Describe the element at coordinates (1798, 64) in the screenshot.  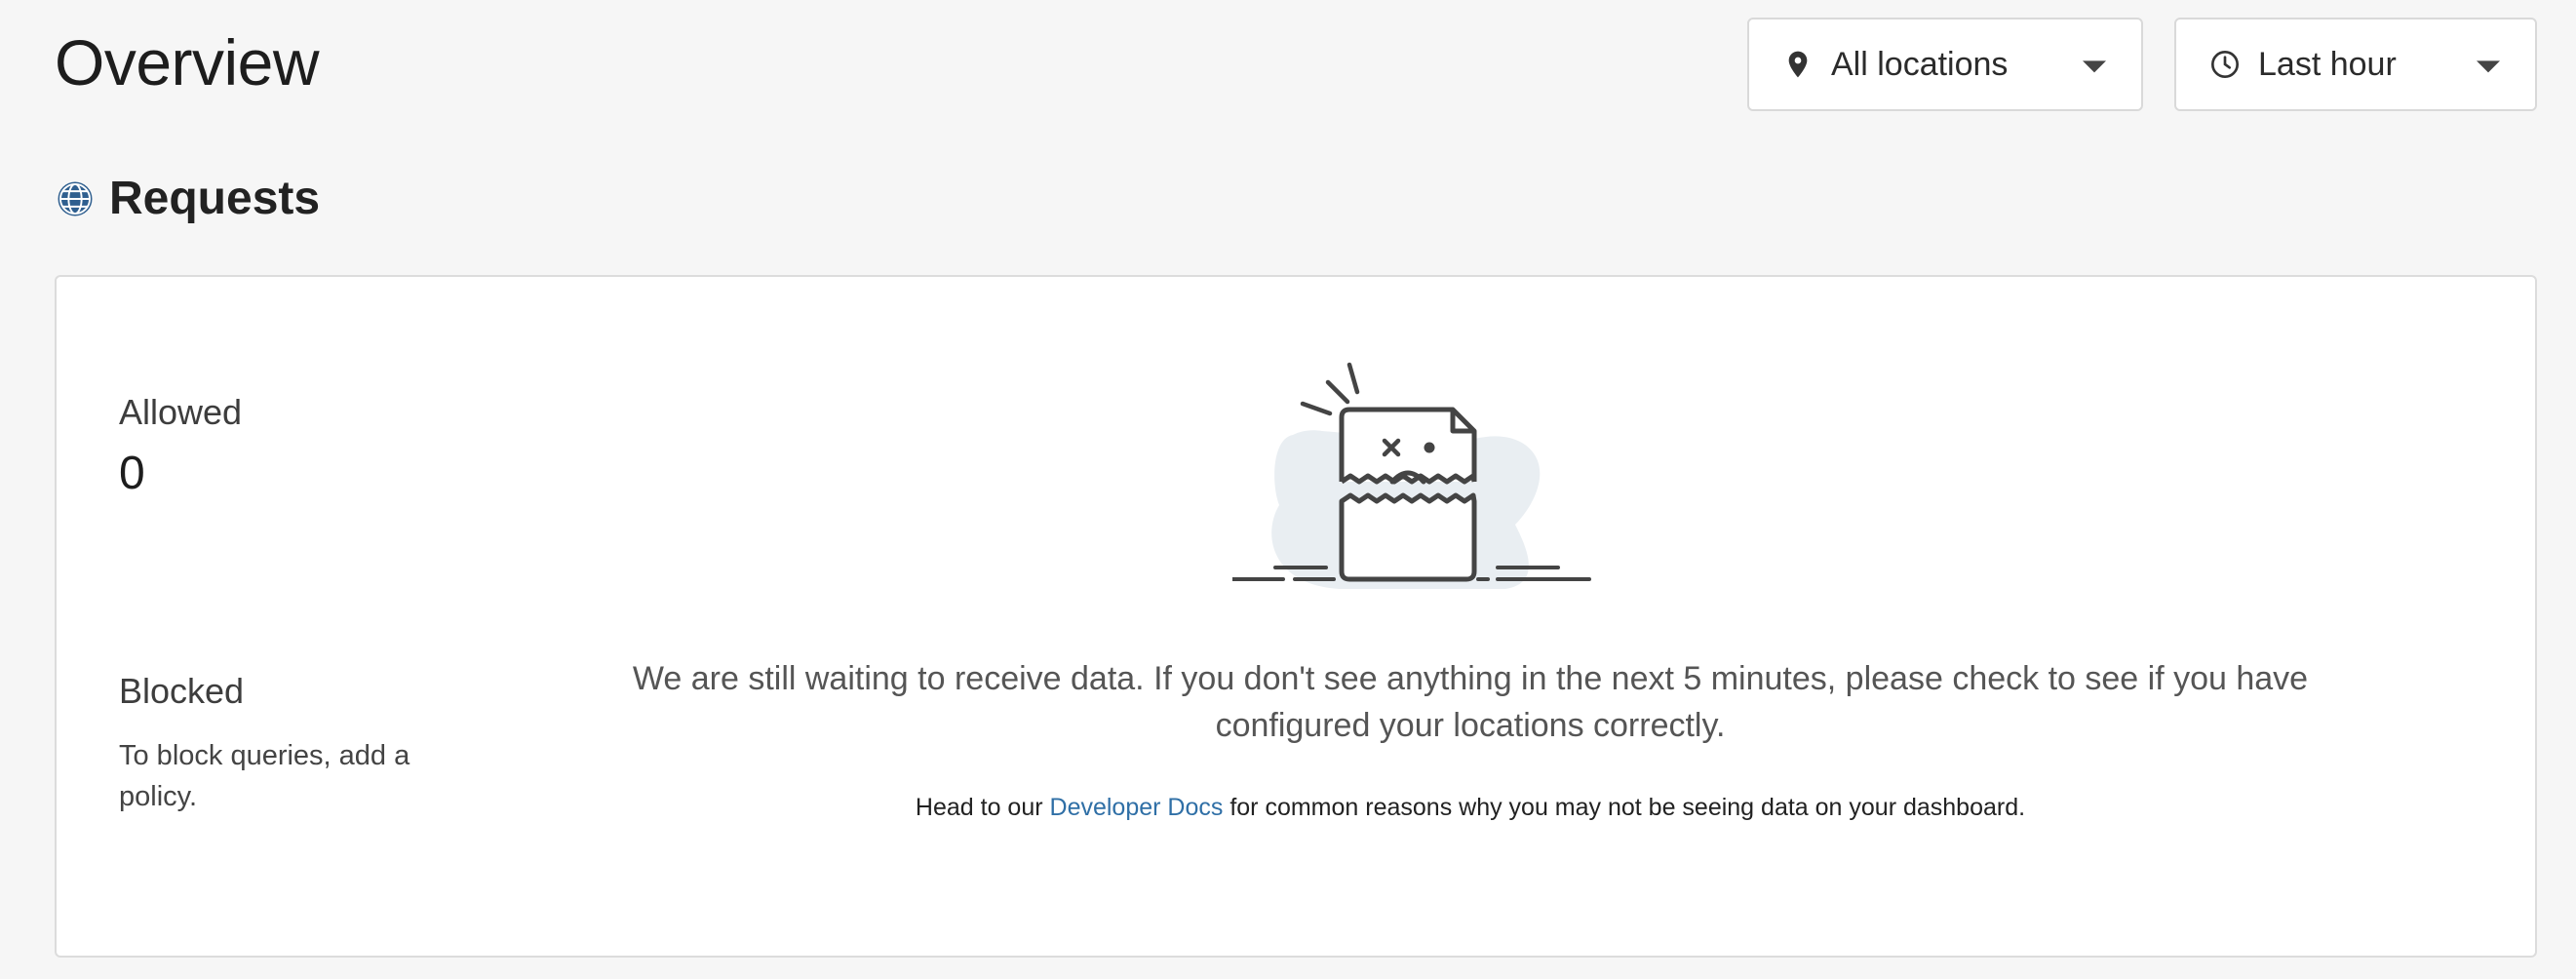
I see `map-pin-icon` at that location.